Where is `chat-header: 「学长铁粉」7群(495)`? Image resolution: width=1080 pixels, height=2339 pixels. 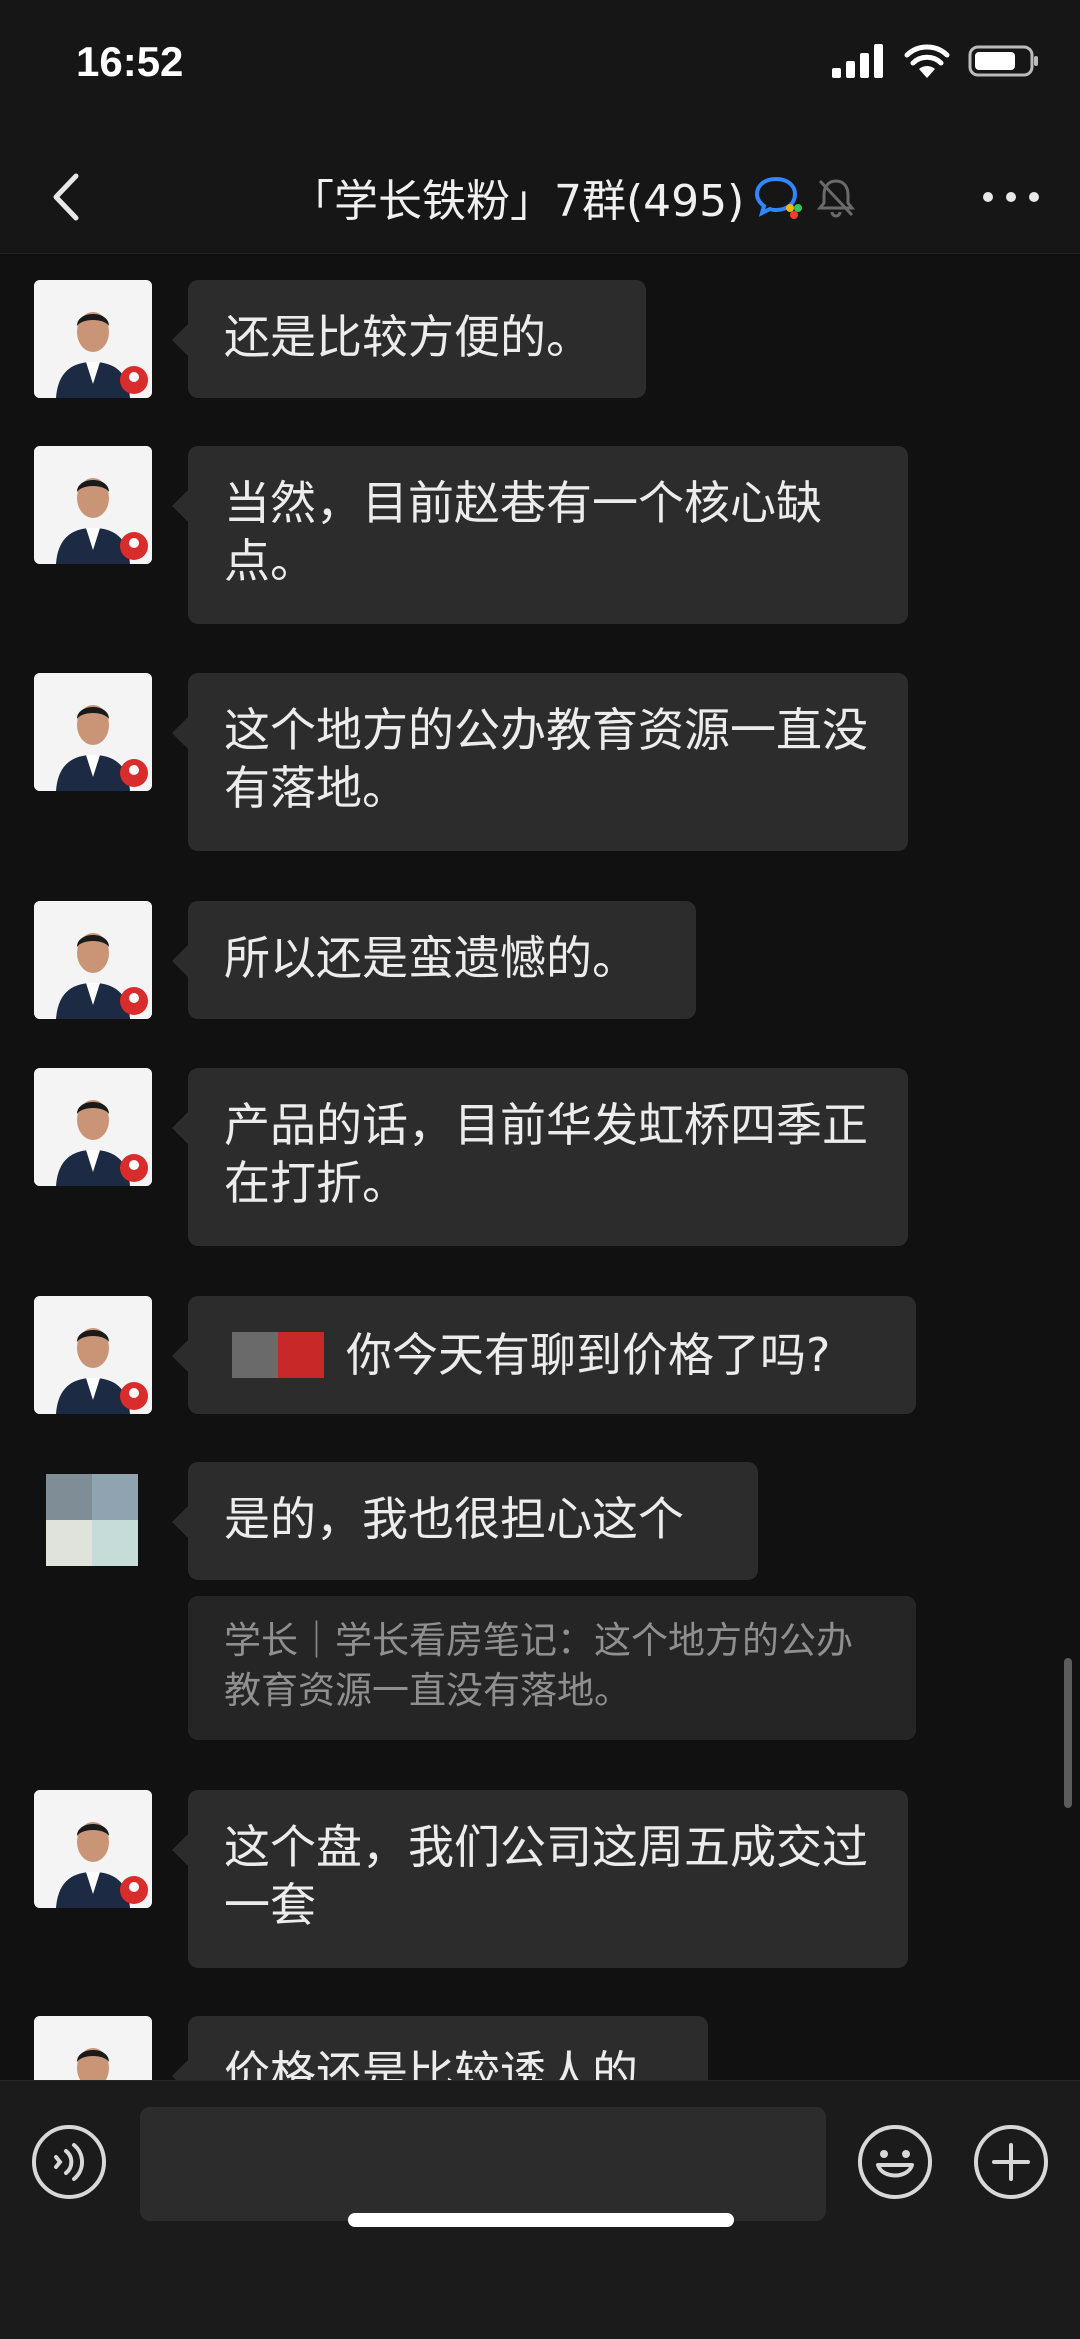
chat-header: 「学长铁粉」7群(495) is located at coordinates (540, 197).